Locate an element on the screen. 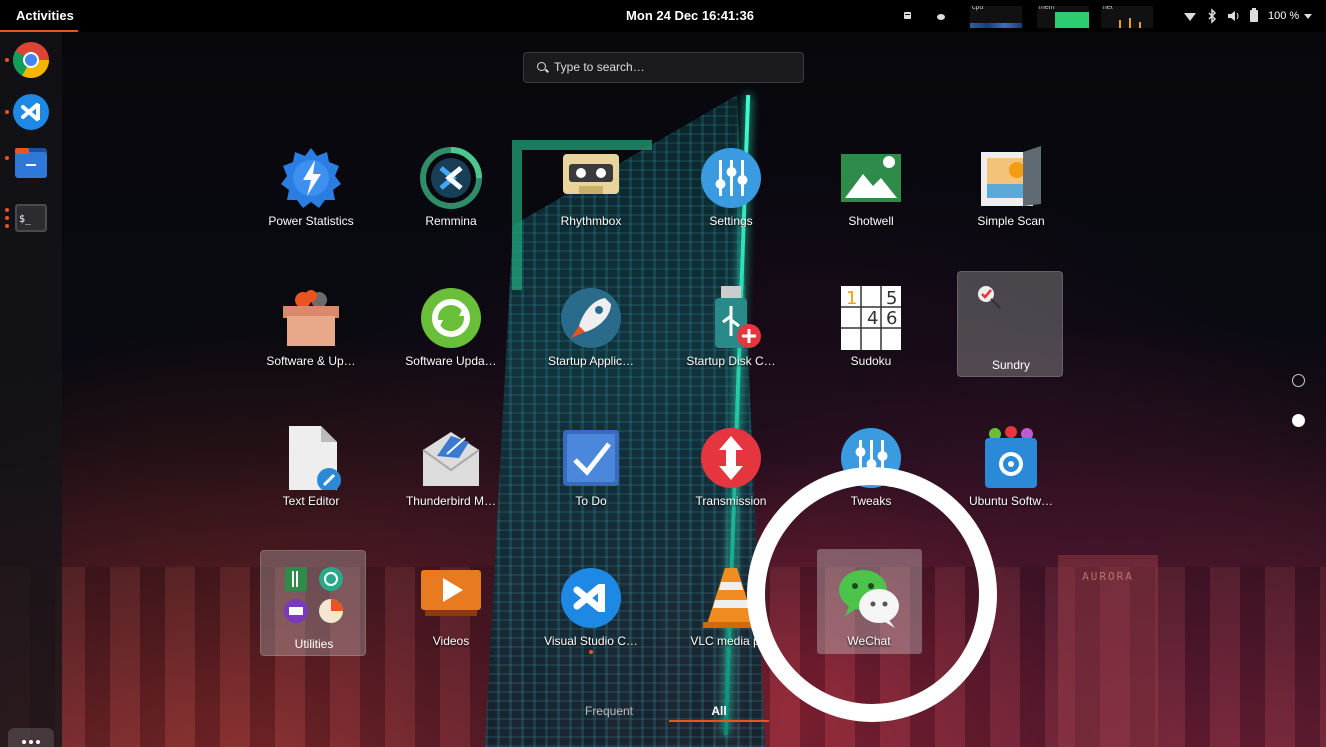 This screenshot has width=1326, height=747. app-label: Sudoku is located at coordinates (871, 361).